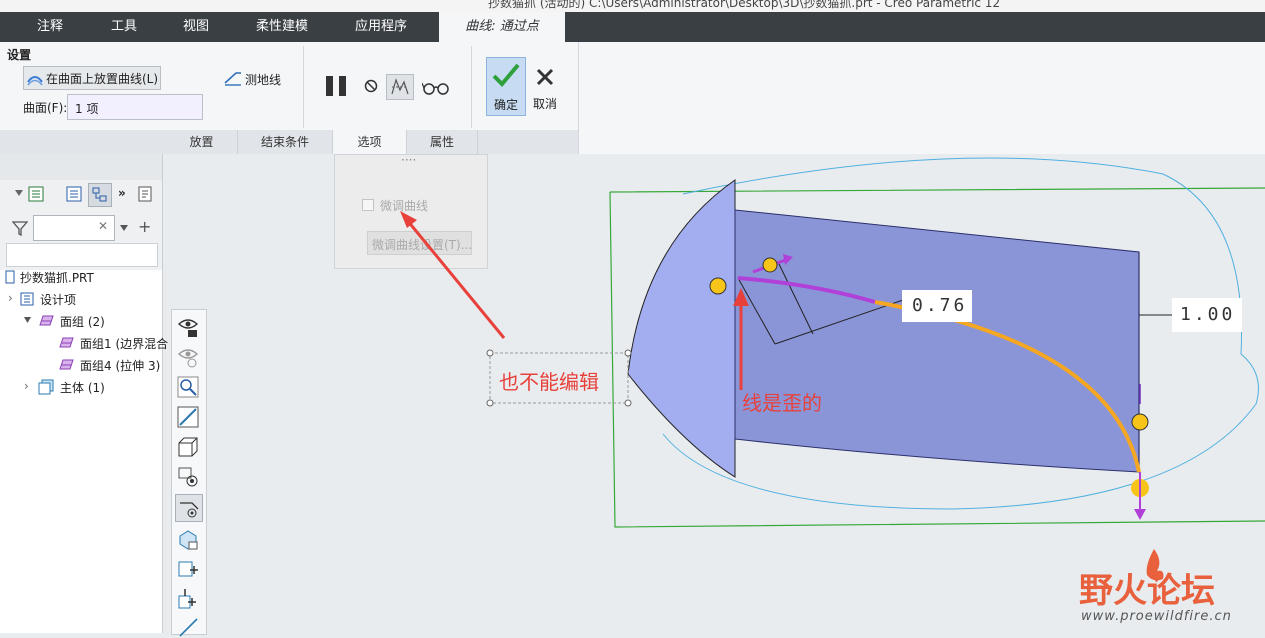 The height and width of the screenshot is (638, 1265). What do you see at coordinates (937, 341) in the screenshot?
I see `main-surface` at bounding box center [937, 341].